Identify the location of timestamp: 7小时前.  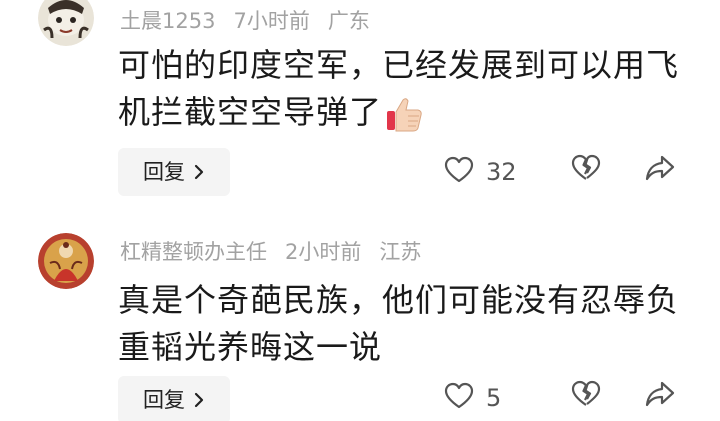
(271, 21).